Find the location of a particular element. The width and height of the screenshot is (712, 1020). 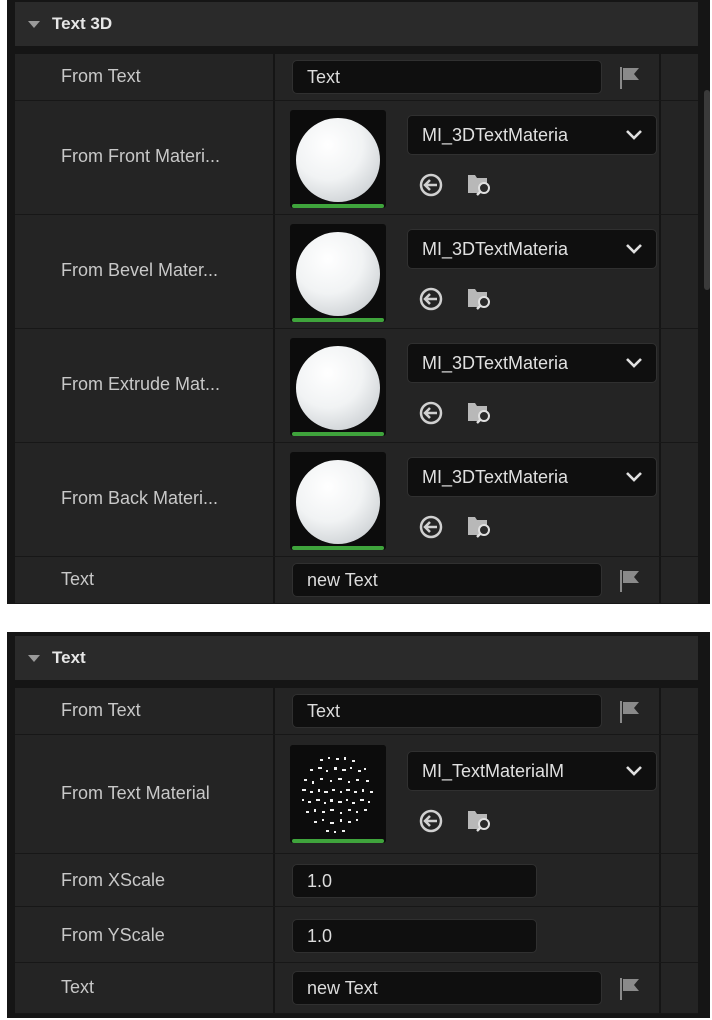

property-row-bevel-material: From Bevel Mater... MI_3DTextMateria is located at coordinates (356, 272).